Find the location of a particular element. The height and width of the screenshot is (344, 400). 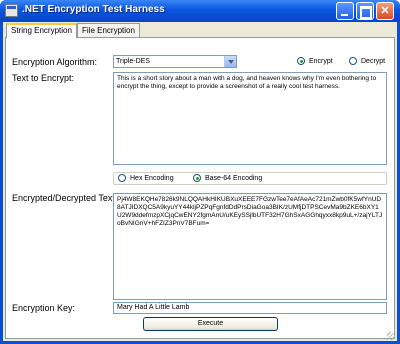

output-label: Encrypted/Decrypted Text: is located at coordinates (65, 198).